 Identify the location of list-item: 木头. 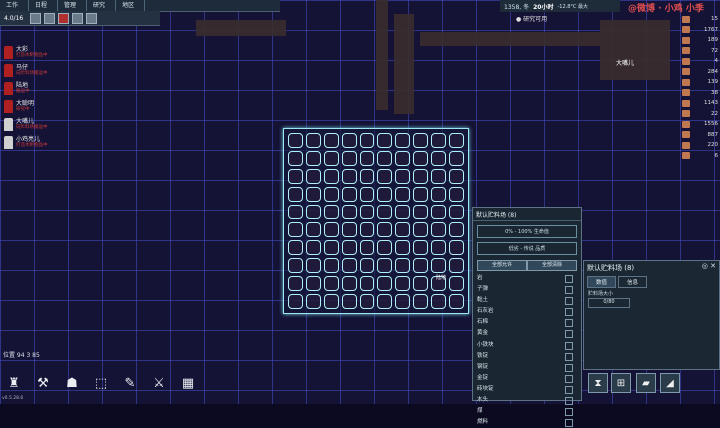
(525, 400).